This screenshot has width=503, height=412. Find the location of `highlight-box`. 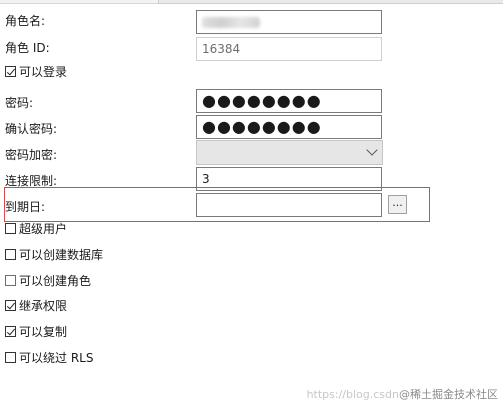

highlight-box is located at coordinates (217, 204).